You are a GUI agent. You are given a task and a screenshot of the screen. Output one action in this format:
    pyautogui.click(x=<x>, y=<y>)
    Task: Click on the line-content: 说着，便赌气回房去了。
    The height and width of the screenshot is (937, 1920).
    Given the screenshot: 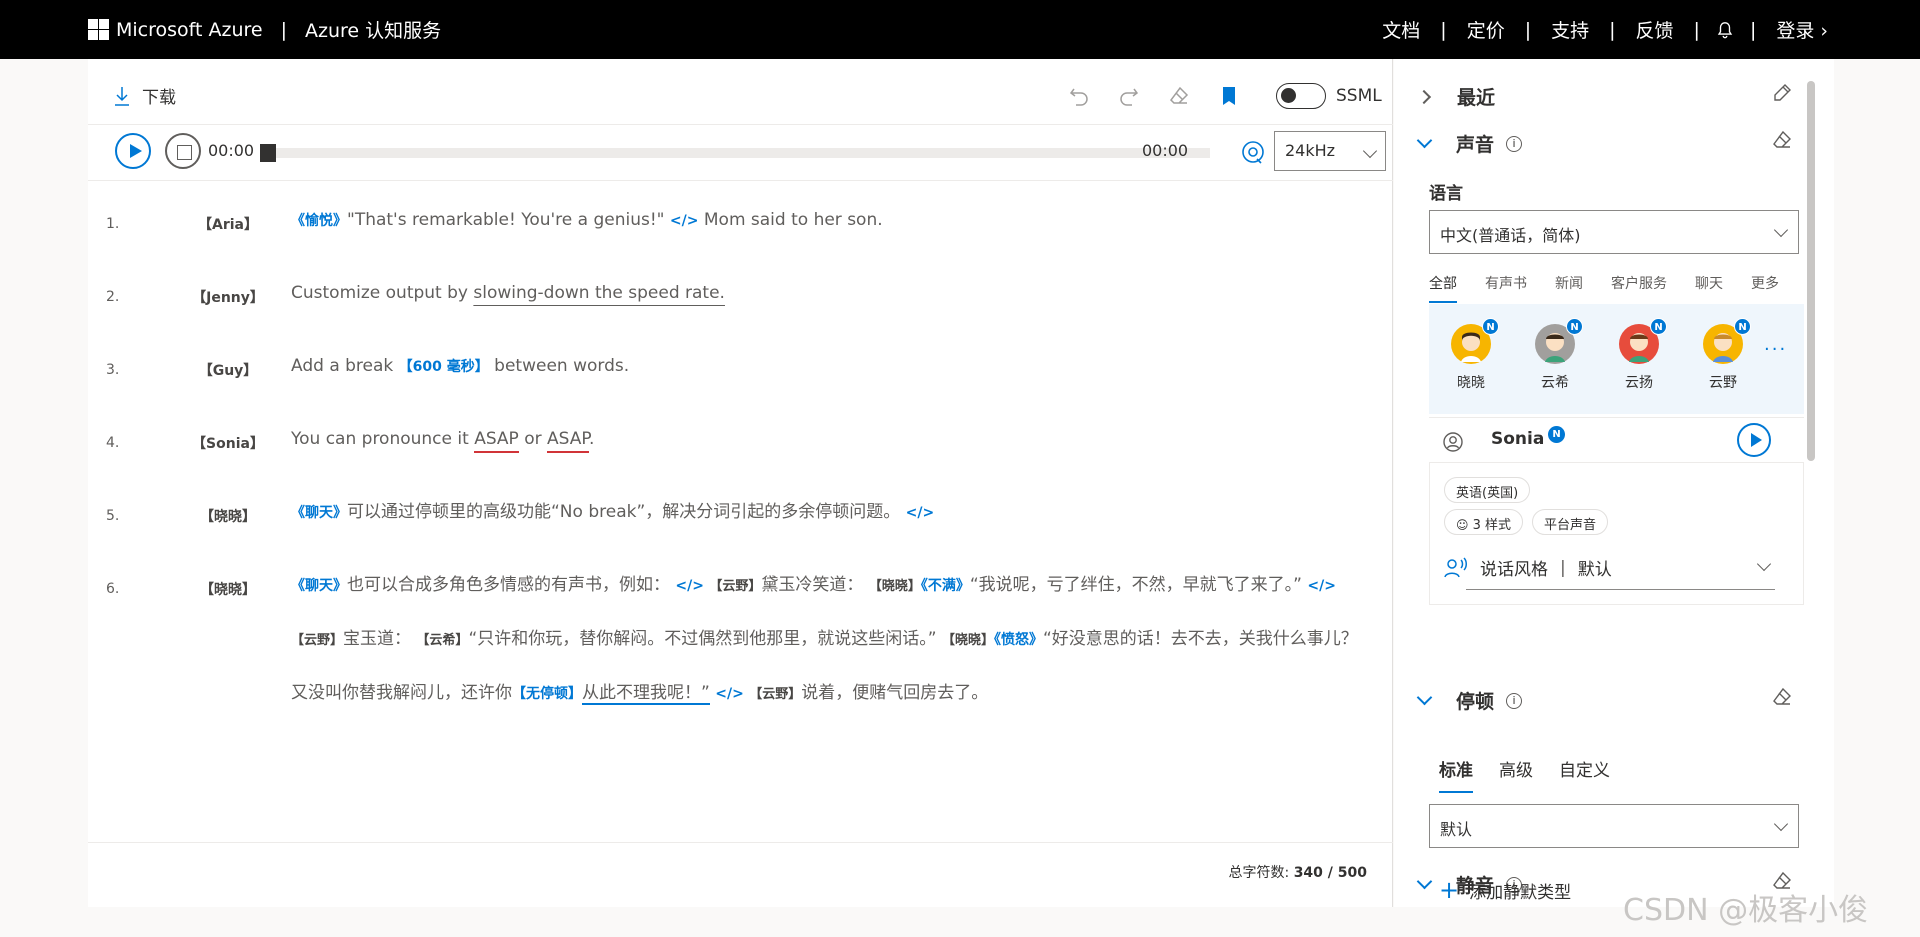 What is the action you would take?
    pyautogui.click(x=895, y=693)
    